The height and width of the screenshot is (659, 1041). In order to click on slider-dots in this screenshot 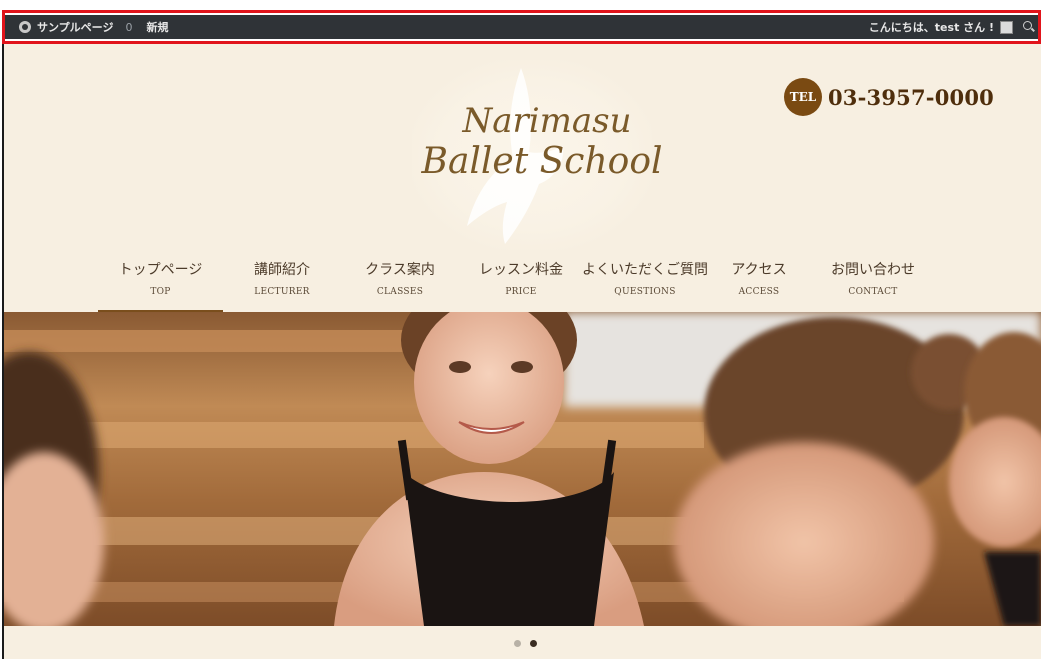, I will do `click(530, 643)`.